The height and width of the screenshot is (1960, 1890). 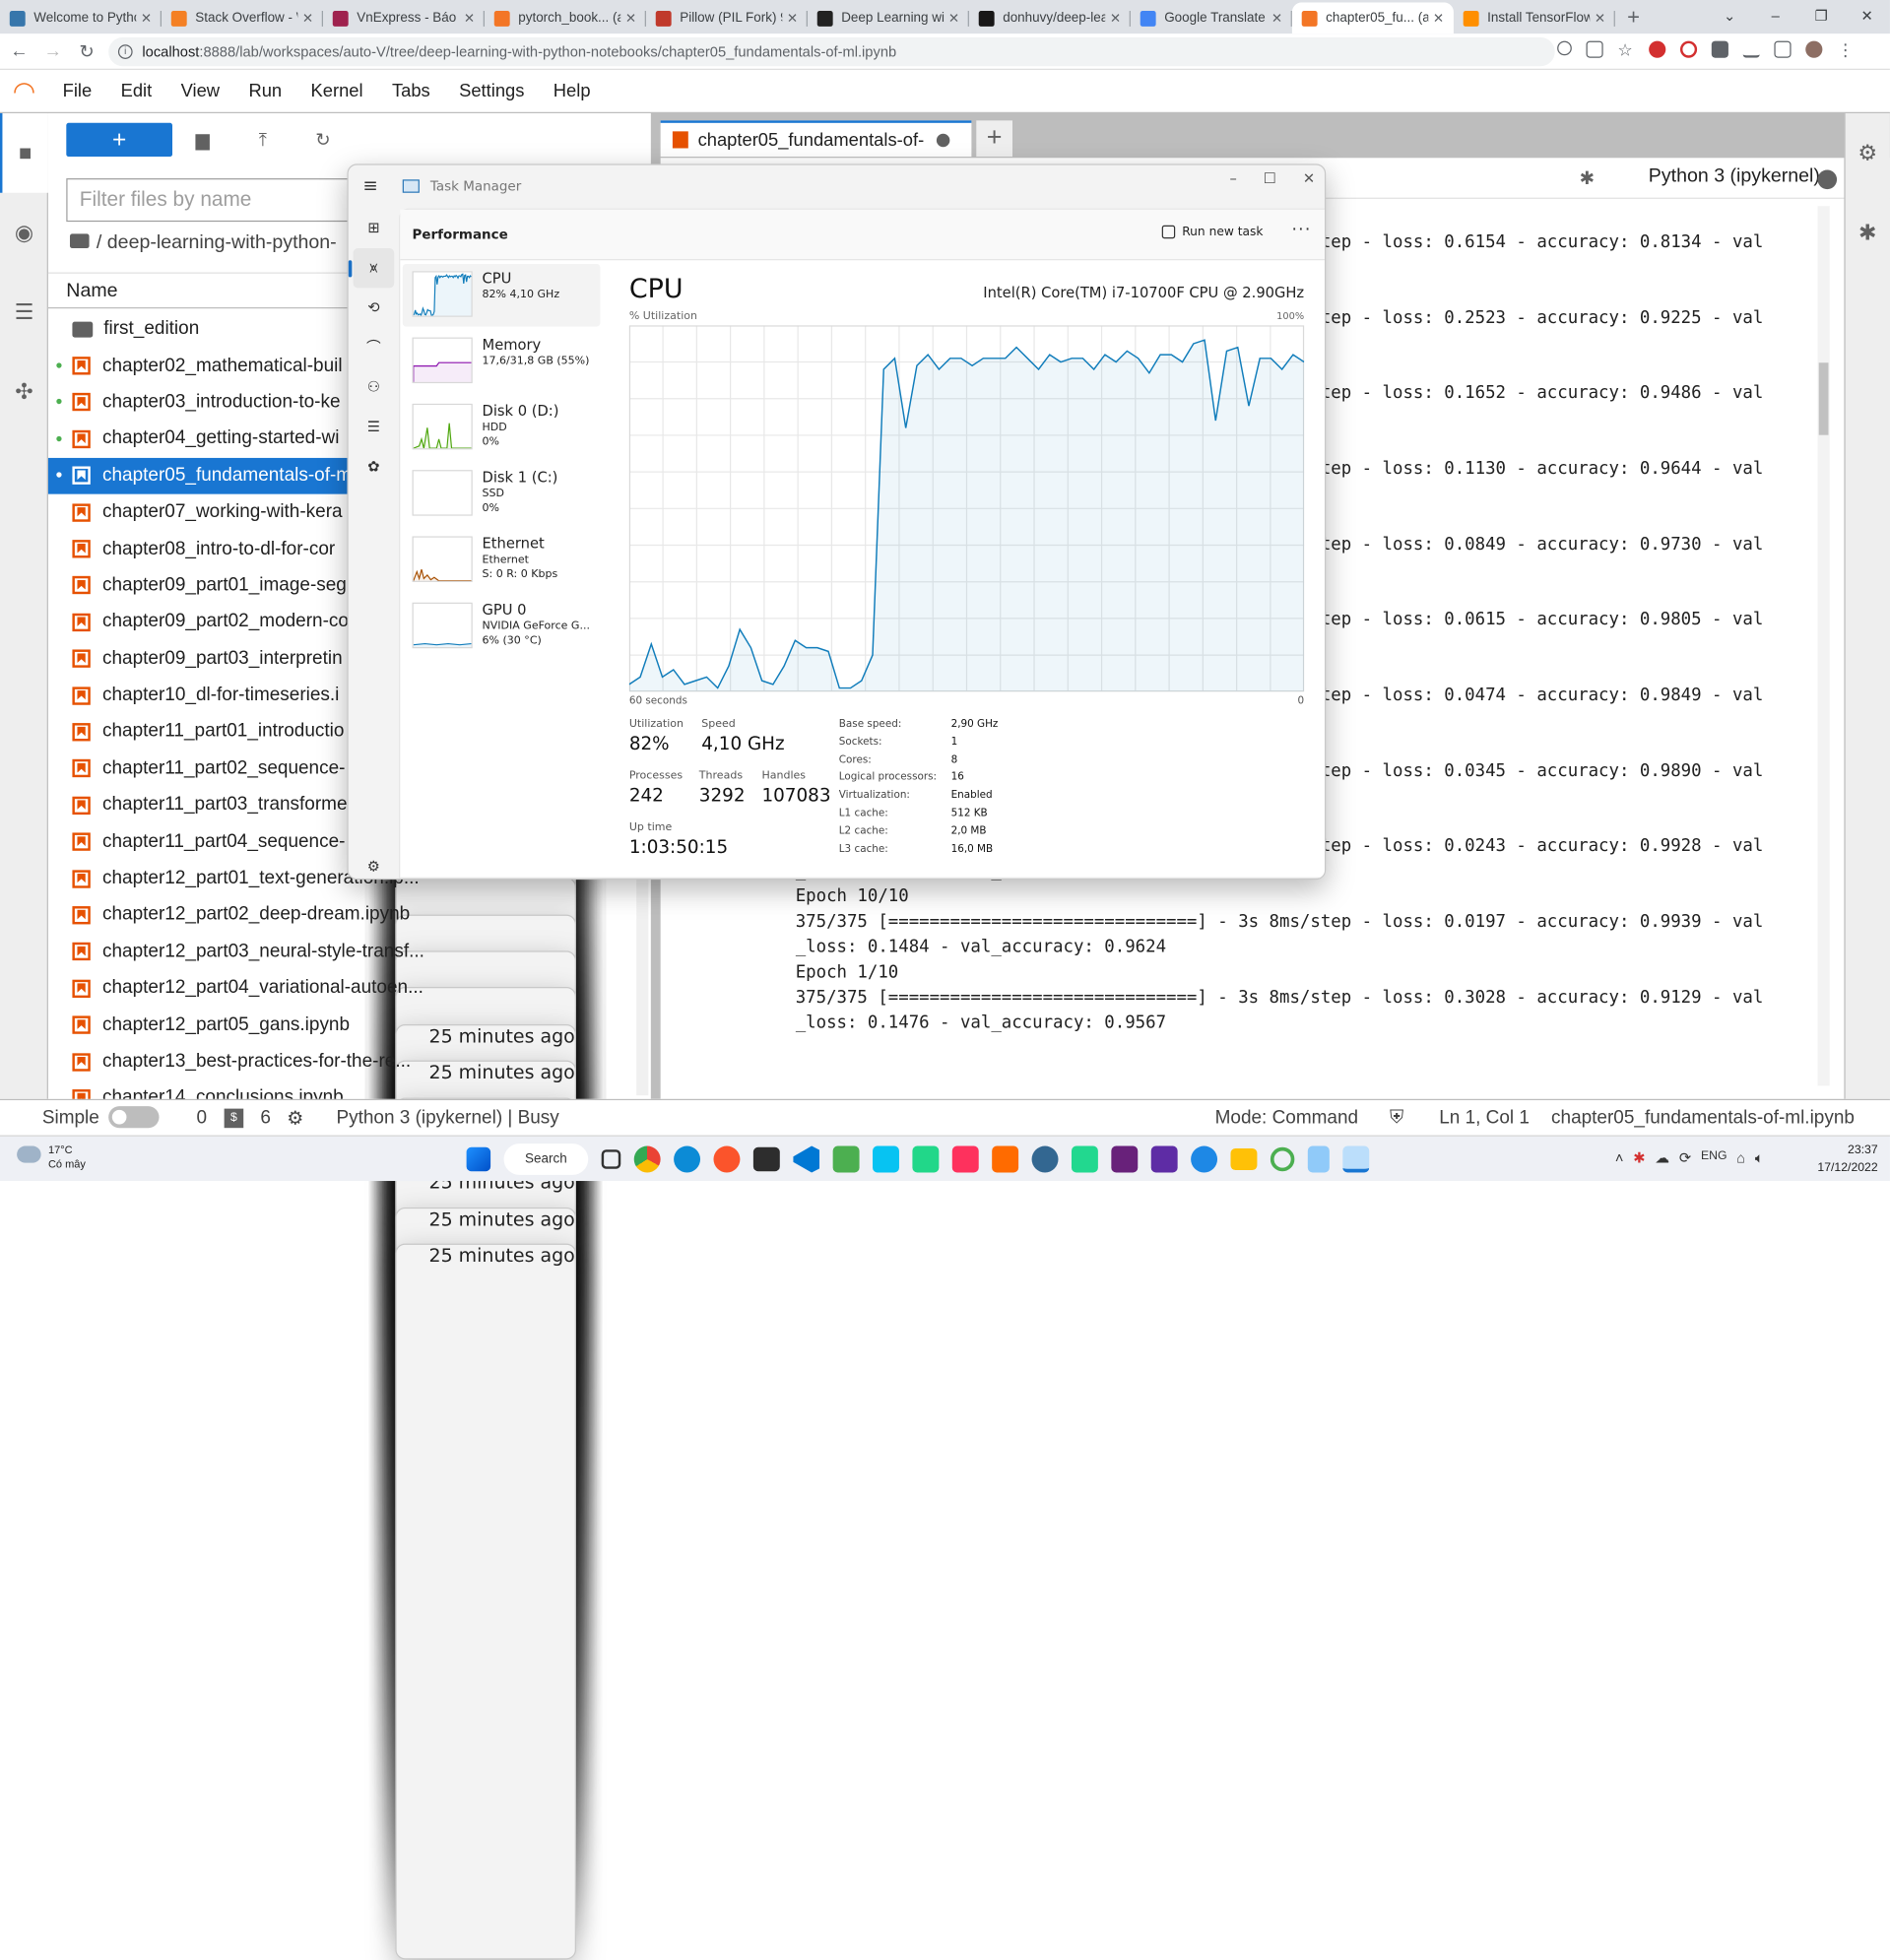 I want to click on menu-settings: Settings, so click(x=492, y=91).